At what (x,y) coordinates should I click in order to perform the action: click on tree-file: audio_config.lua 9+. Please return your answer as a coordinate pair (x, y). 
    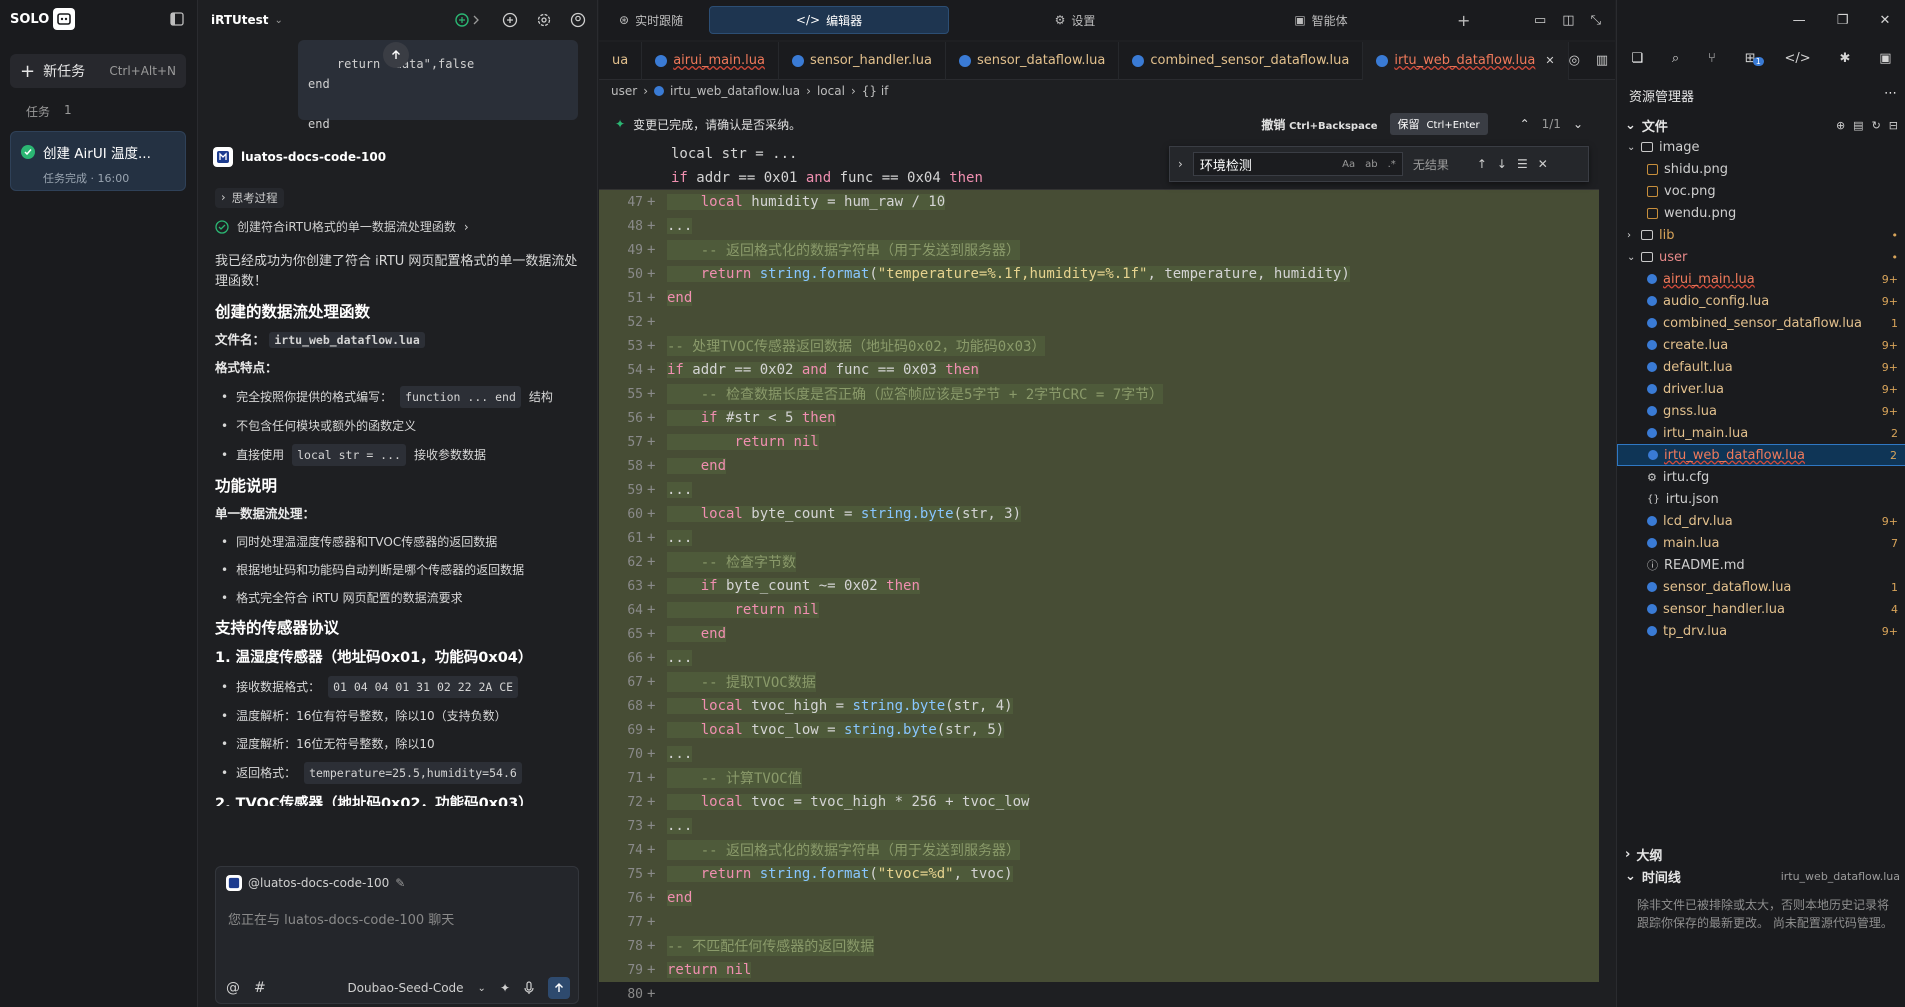
    Looking at the image, I should click on (1761, 301).